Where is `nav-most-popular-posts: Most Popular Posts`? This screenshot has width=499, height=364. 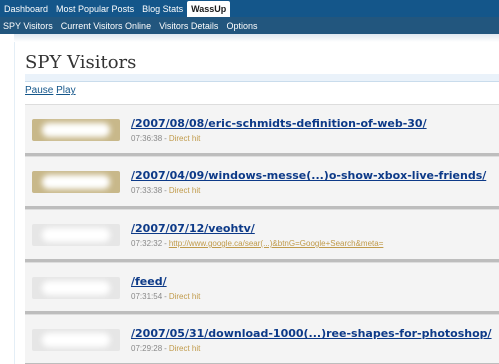
nav-most-popular-posts: Most Popular Posts is located at coordinates (95, 8).